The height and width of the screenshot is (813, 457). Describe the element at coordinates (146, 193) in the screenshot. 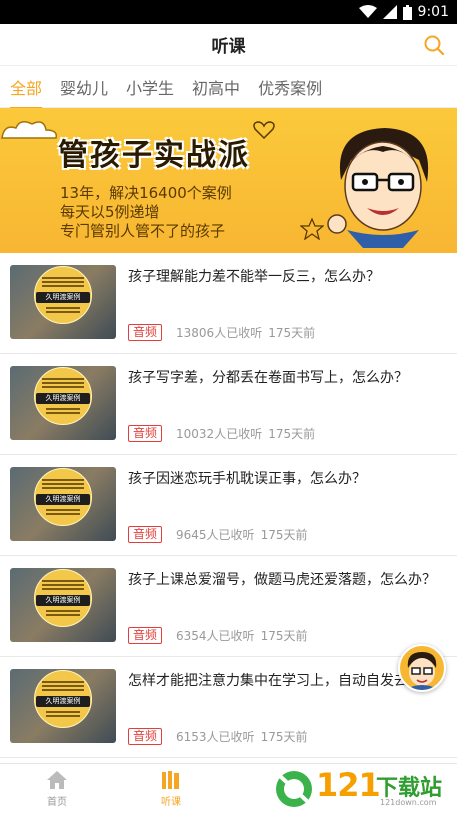

I see `banner-line: 13年，解决16400个案例` at that location.